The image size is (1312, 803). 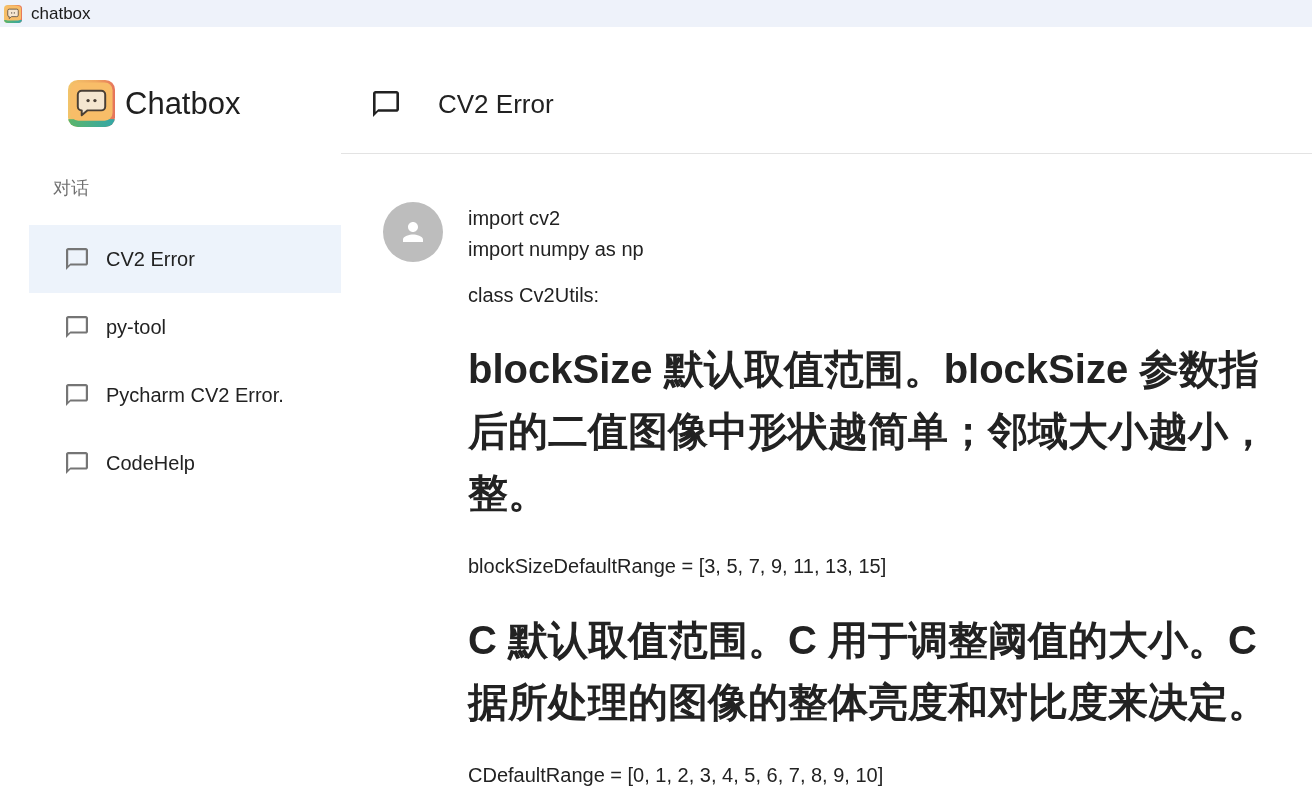 I want to click on chat-title: CV2 Error, so click(x=496, y=104).